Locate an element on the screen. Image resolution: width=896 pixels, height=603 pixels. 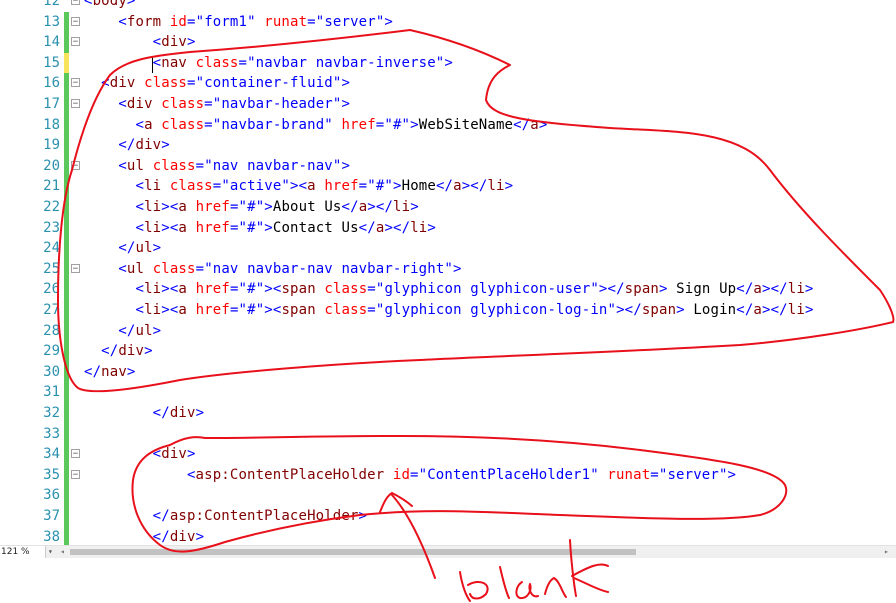
annotation-outline-placeholder is located at coordinates (459, 494).